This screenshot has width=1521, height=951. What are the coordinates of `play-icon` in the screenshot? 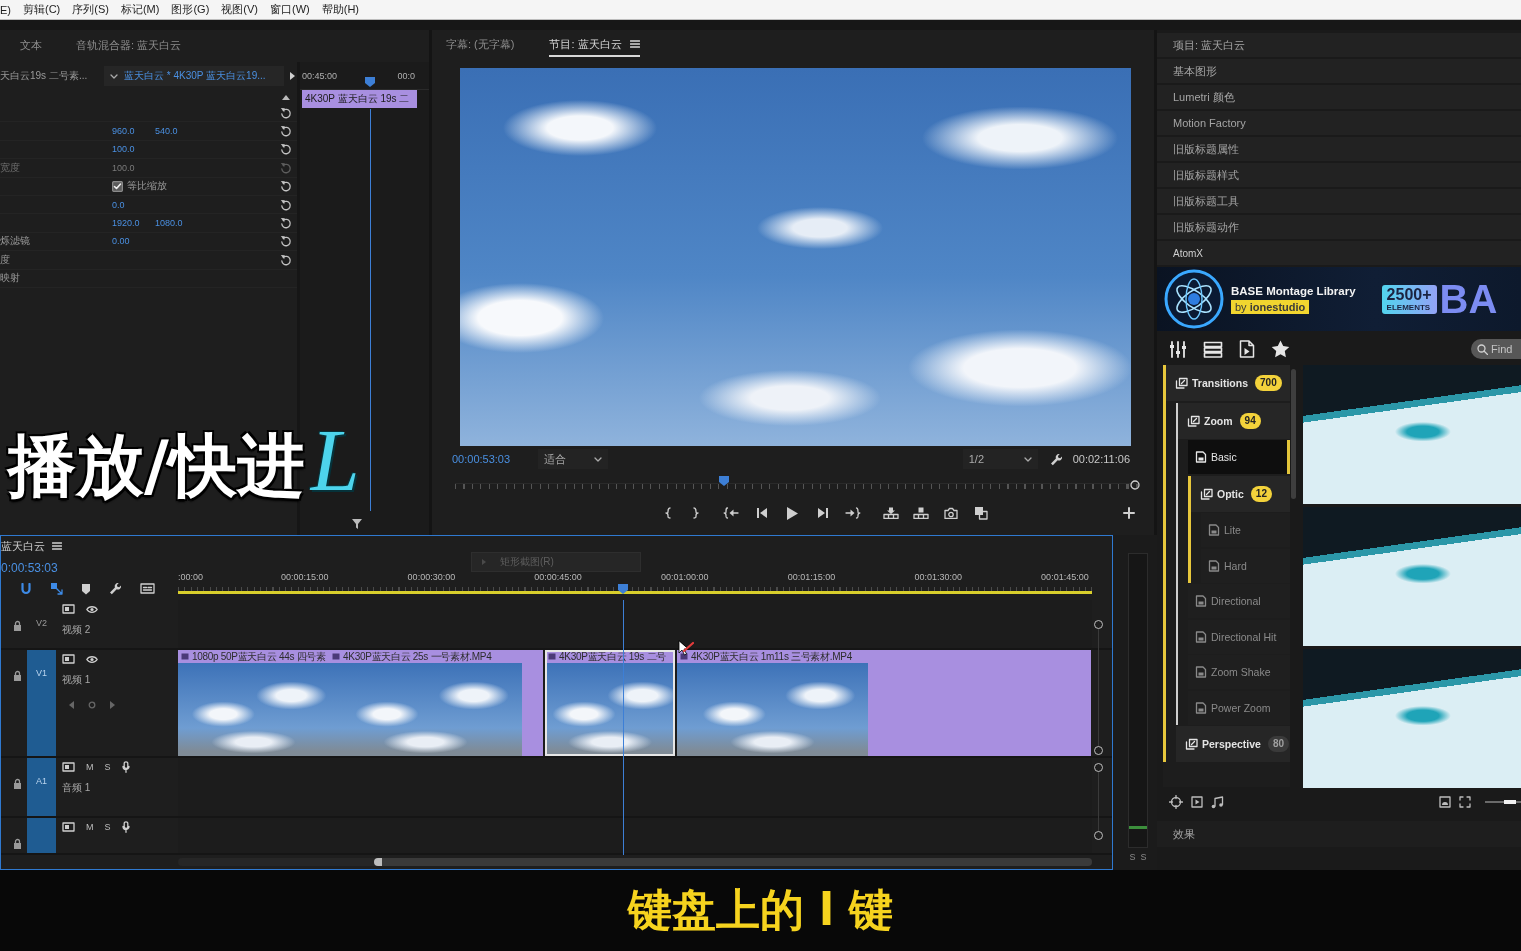 It's located at (792, 513).